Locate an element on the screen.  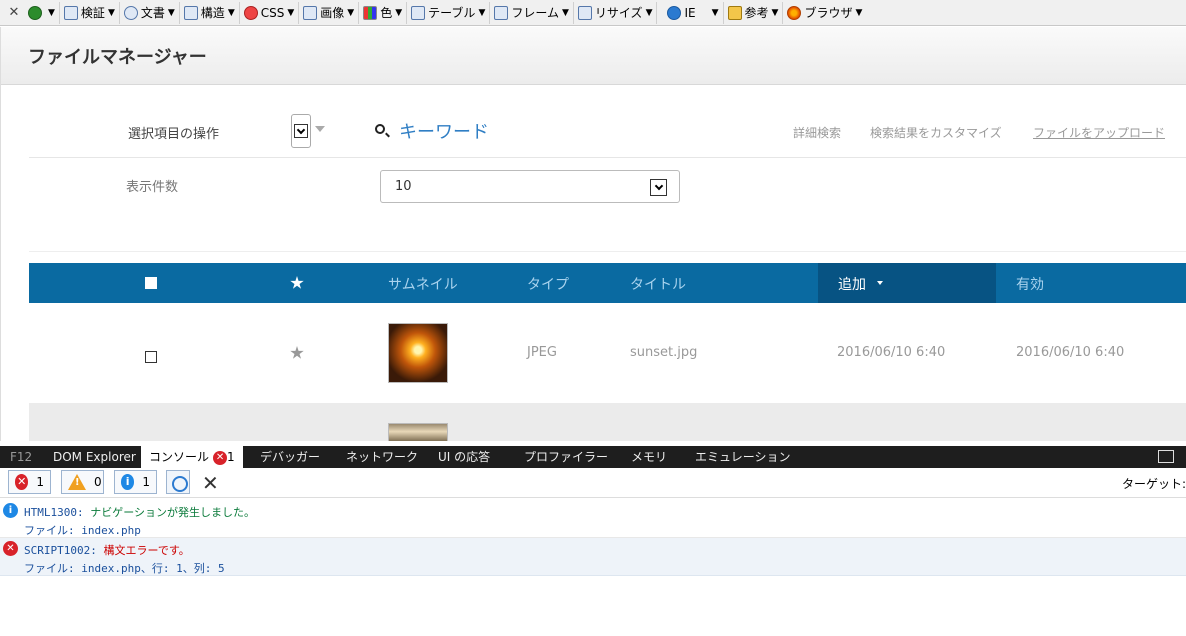
toolbar-button-ie: IE ▼ is located at coordinates (690, 12).